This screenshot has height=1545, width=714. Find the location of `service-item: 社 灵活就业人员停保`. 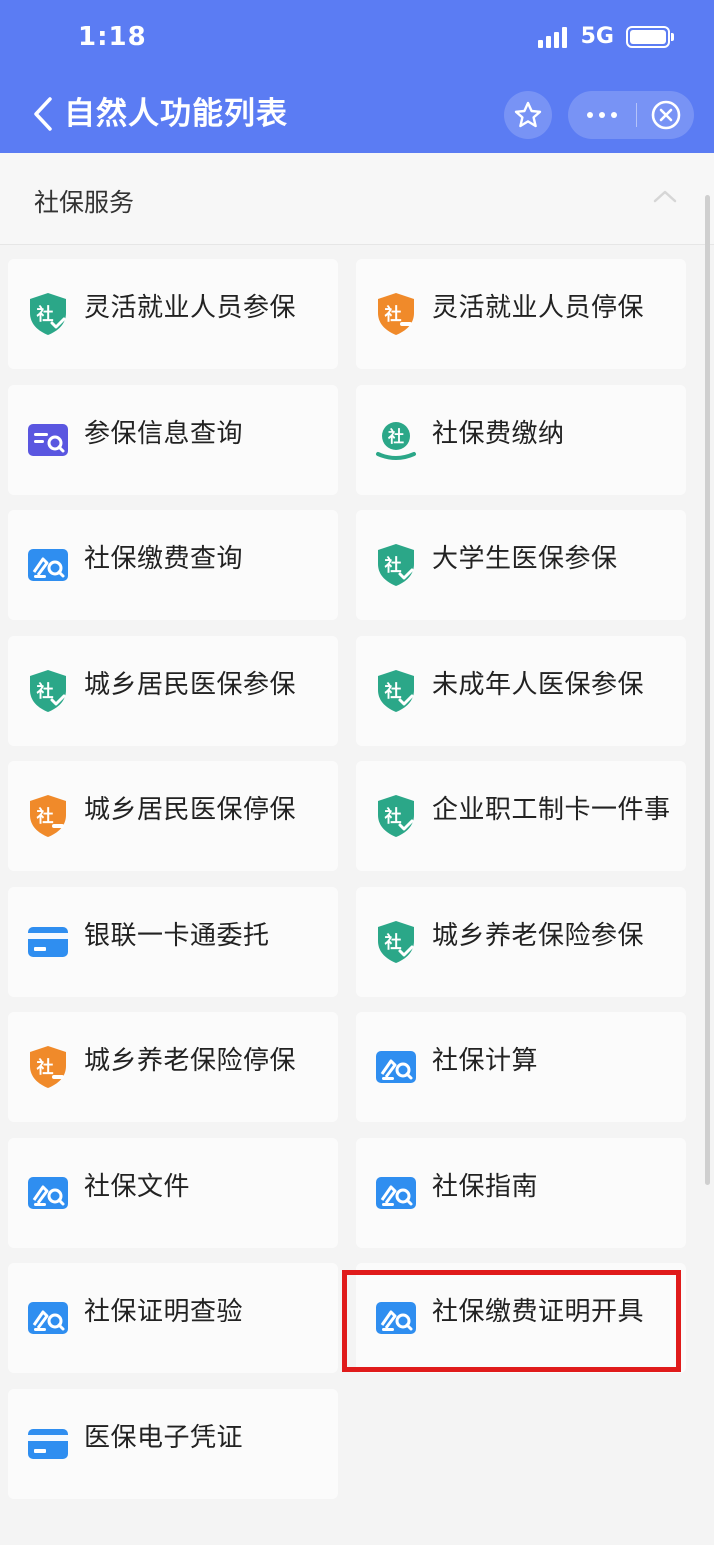

service-item: 社 灵活就业人员停保 is located at coordinates (521, 314).